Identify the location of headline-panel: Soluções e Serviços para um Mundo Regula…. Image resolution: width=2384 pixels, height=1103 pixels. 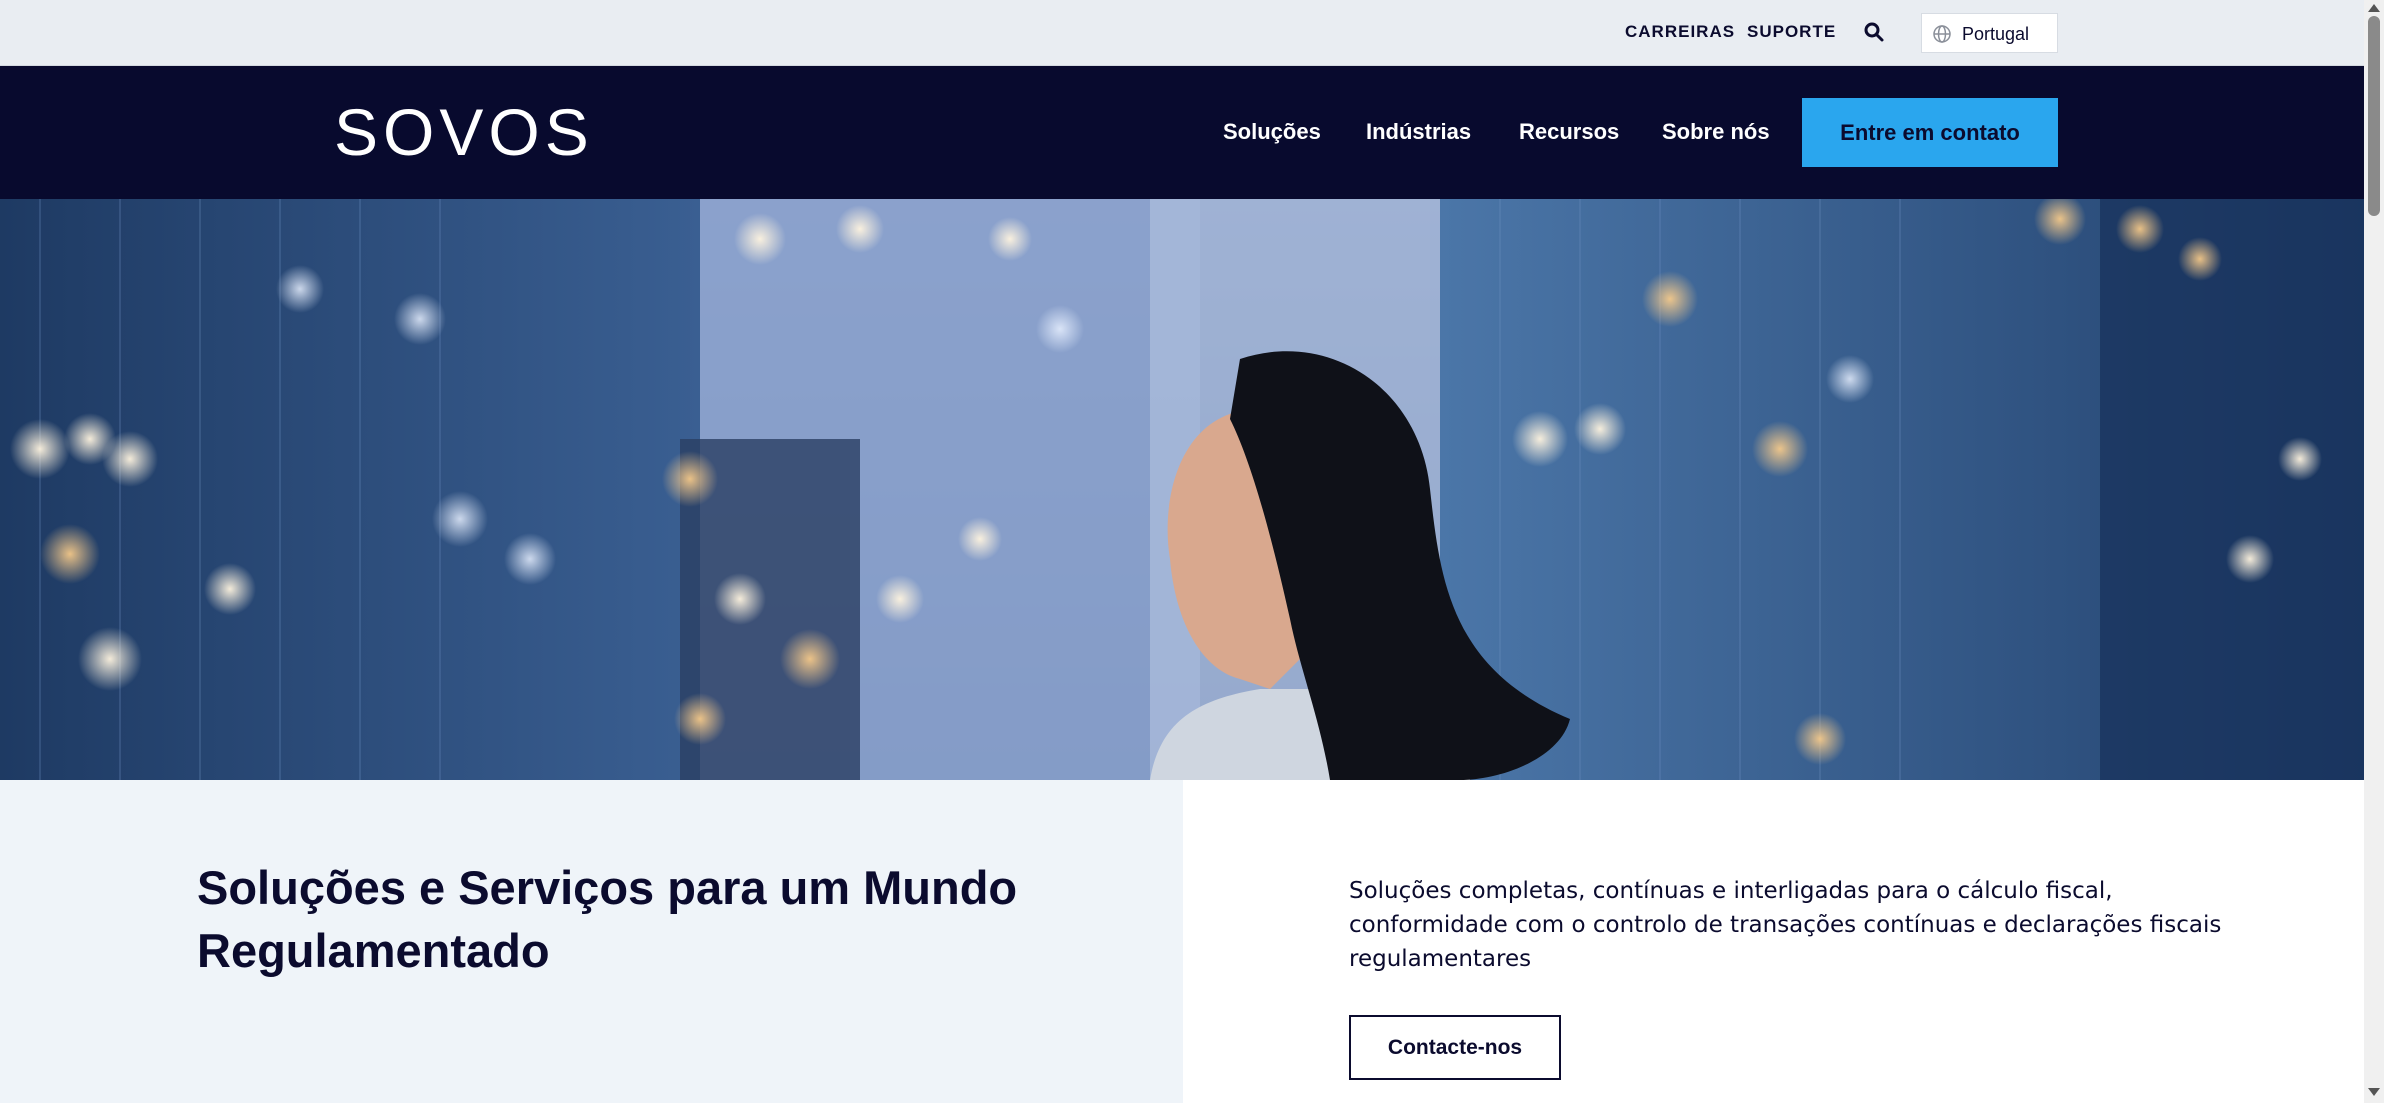
(591, 941).